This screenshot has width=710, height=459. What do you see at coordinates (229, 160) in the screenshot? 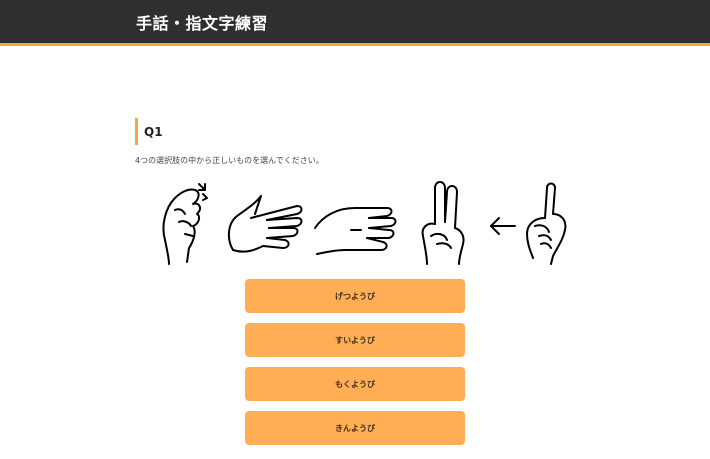
I see `question-instruction: 4つの選択肢の中から正しいものを選んでください。` at bounding box center [229, 160].